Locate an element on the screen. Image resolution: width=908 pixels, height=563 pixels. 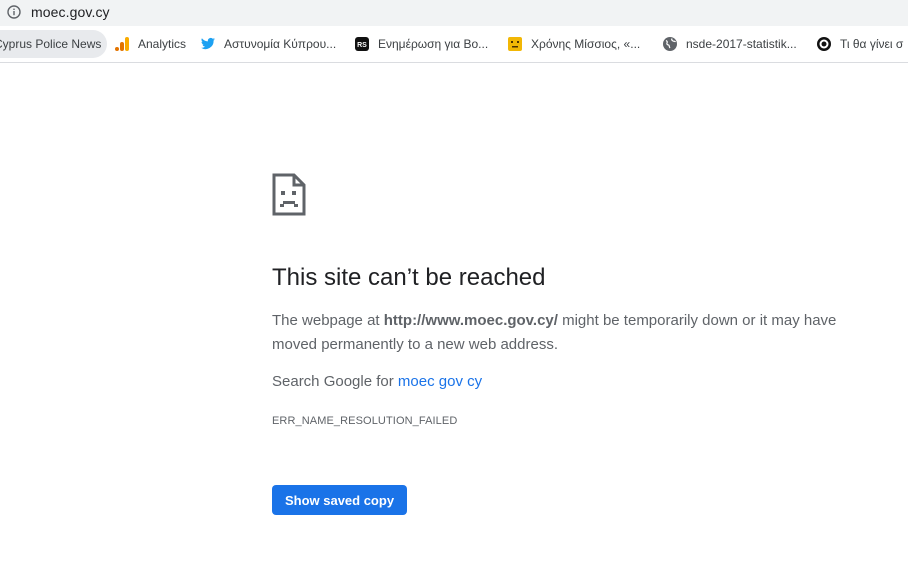
search-prefix: Search Google for is located at coordinates (335, 381).